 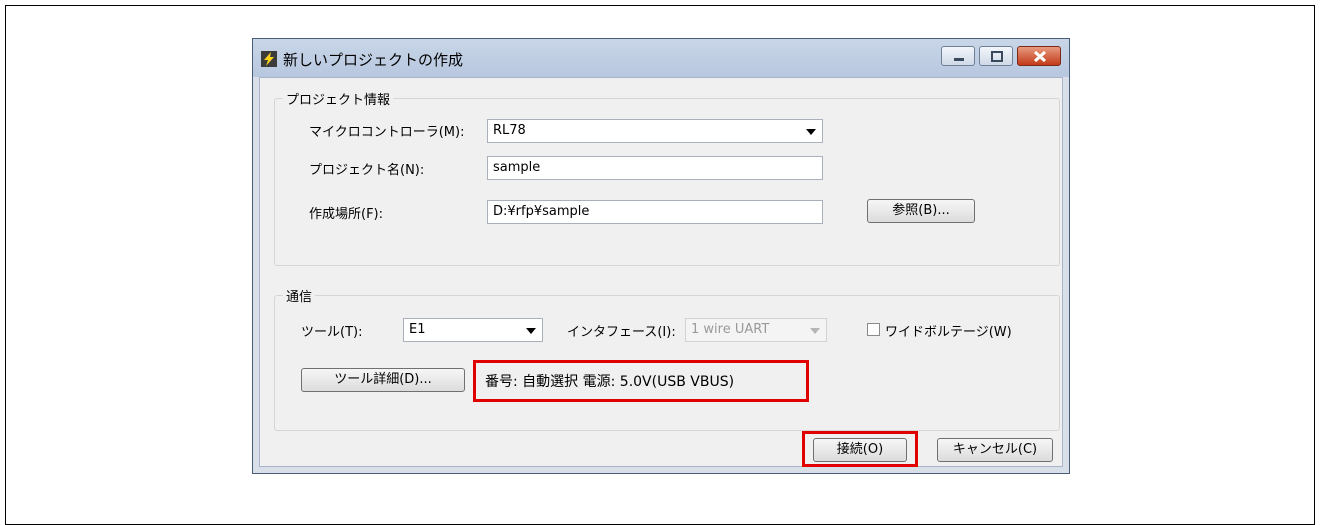 I want to click on project-name-label: プロジェクト名(N):, so click(x=367, y=170).